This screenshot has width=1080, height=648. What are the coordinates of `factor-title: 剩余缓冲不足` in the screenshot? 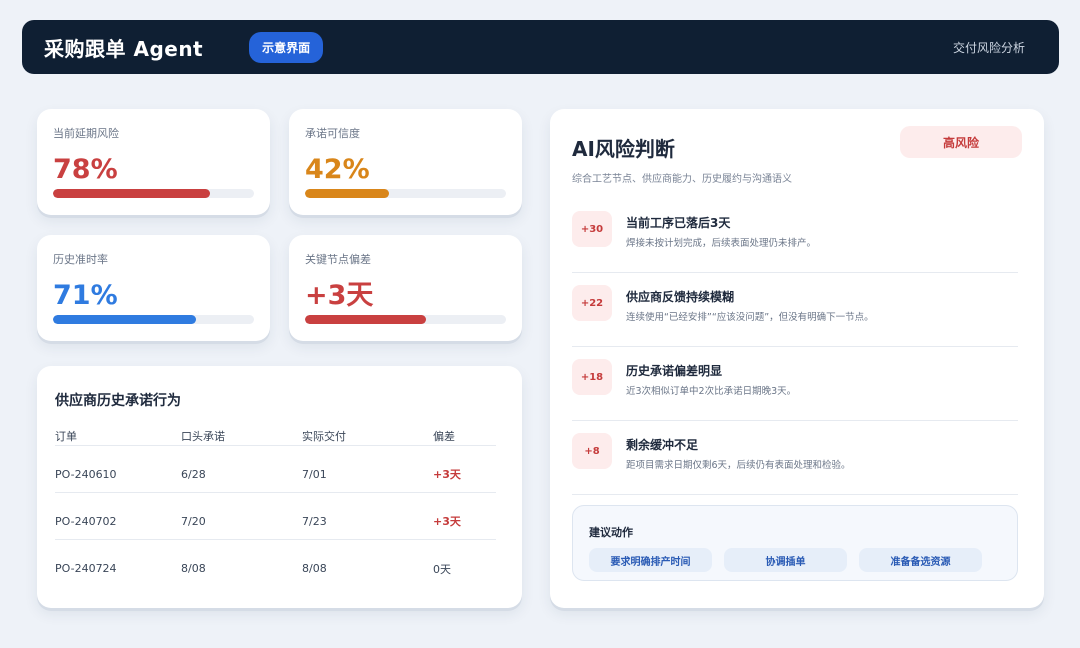 It's located at (662, 445).